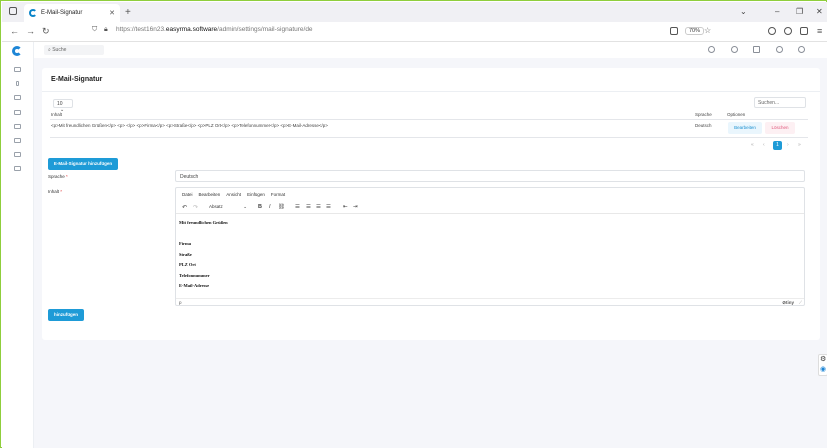 The height and width of the screenshot is (448, 827). Describe the element at coordinates (745, 128) in the screenshot. I see `edit-button: Bearbeiten` at that location.